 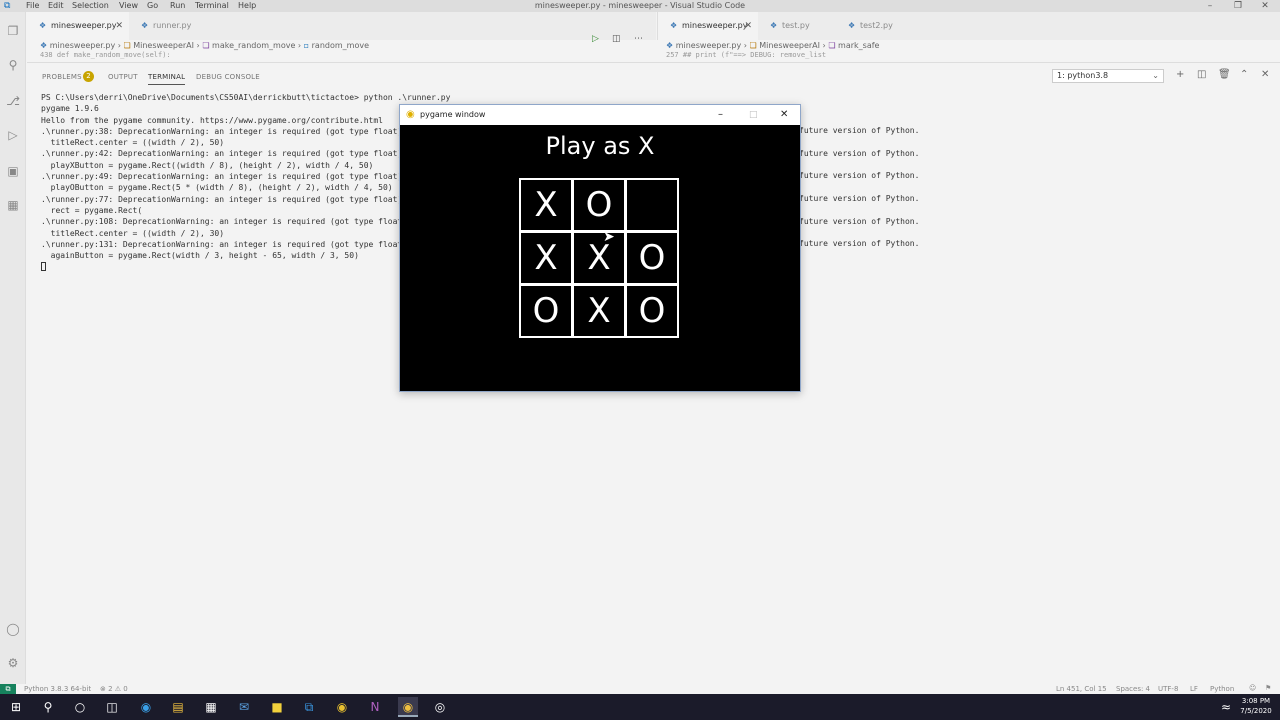 What do you see at coordinates (1238, 6) in the screenshot?
I see `restore-icon: ❐` at bounding box center [1238, 6].